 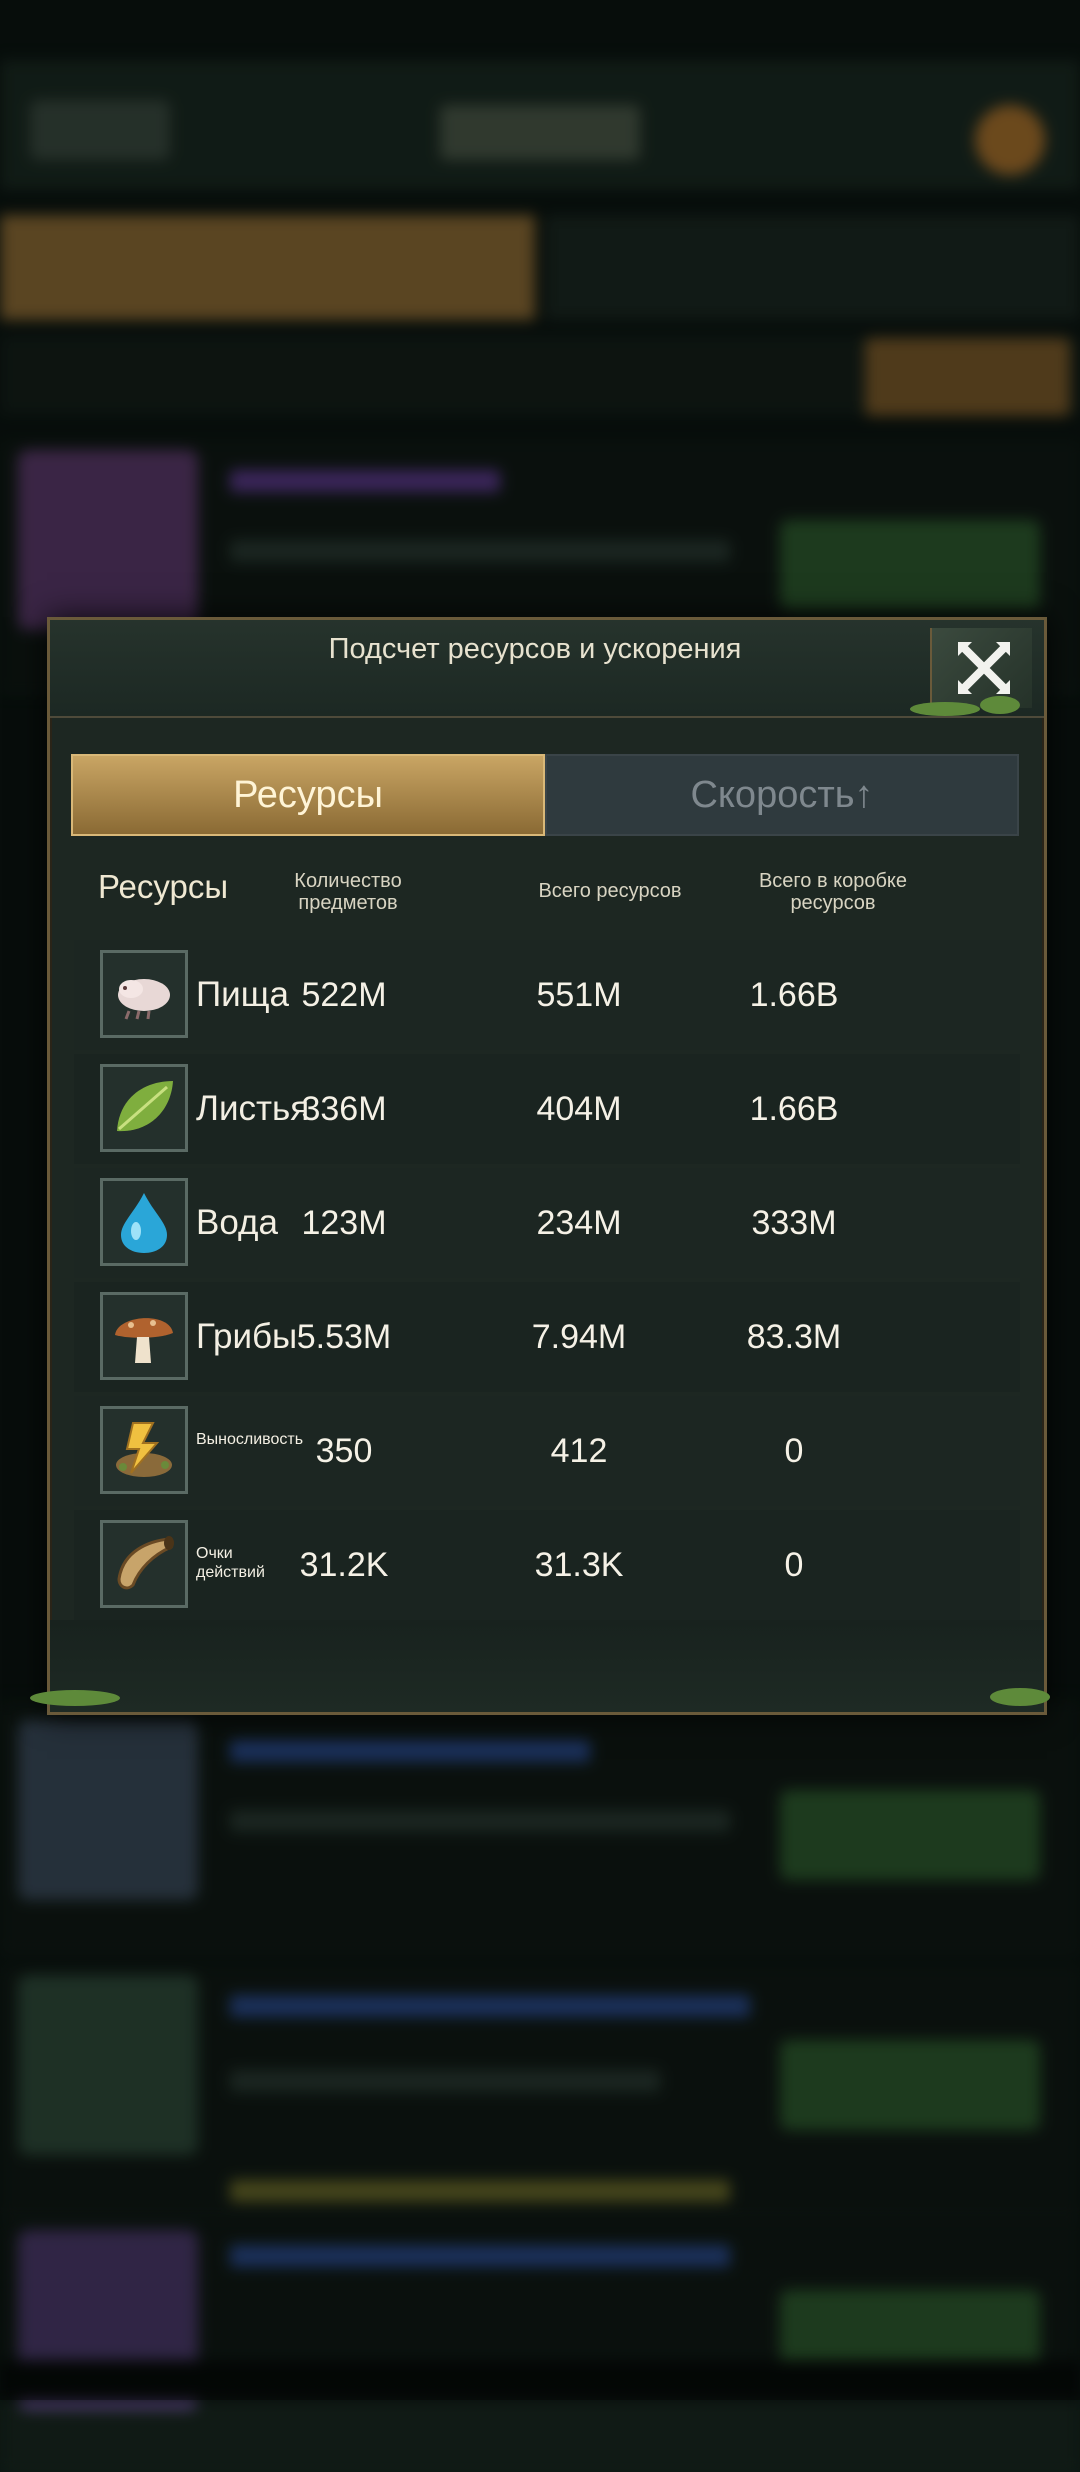 I want to click on item-count: 336M, so click(x=344, y=1109).